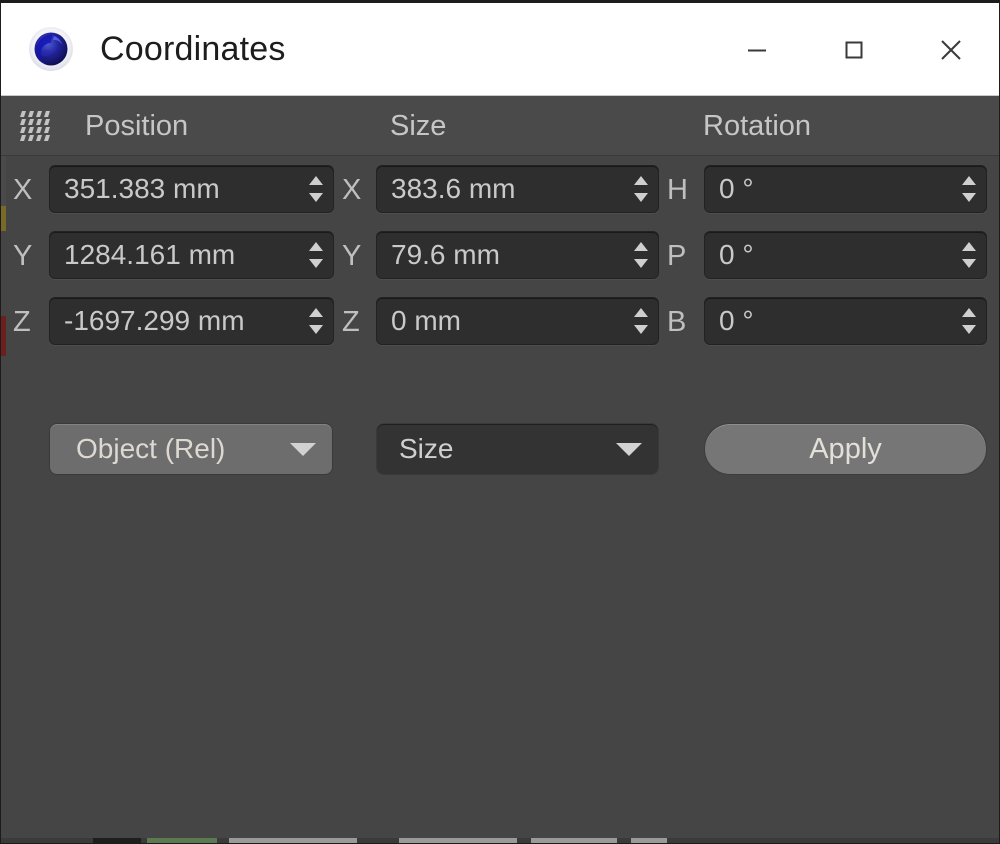 The image size is (1000, 844). I want to click on size-axis-label-y: Y, so click(352, 256).